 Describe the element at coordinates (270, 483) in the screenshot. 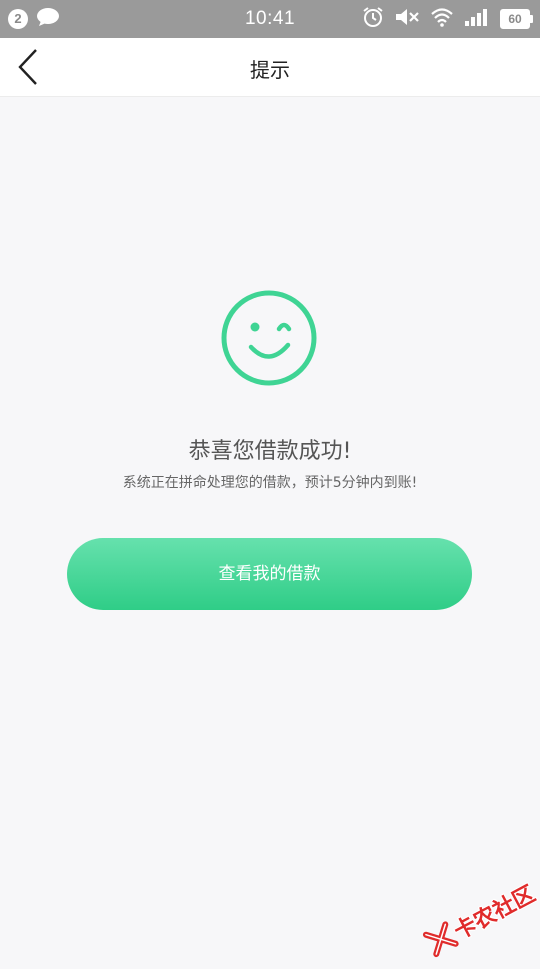

I see `success-subtitle: 系统正在拼命处理您的借款，预计5分钟内到账!` at that location.